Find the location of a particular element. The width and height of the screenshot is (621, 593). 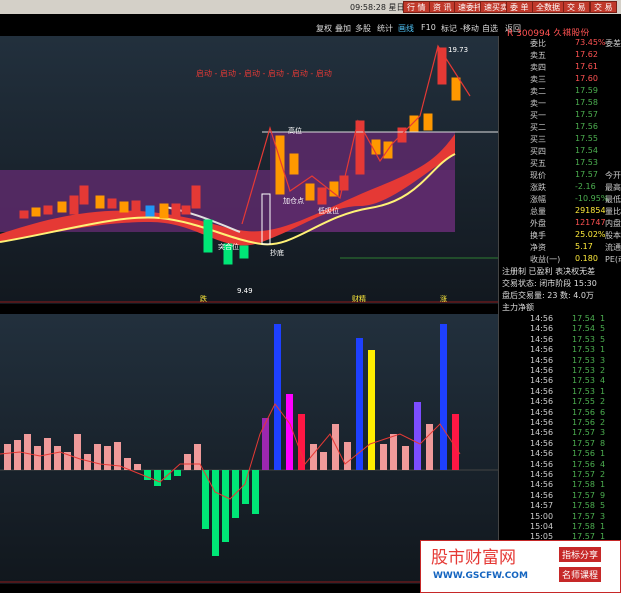

quote-extra: 内盘 is located at coordinates (613, 223).